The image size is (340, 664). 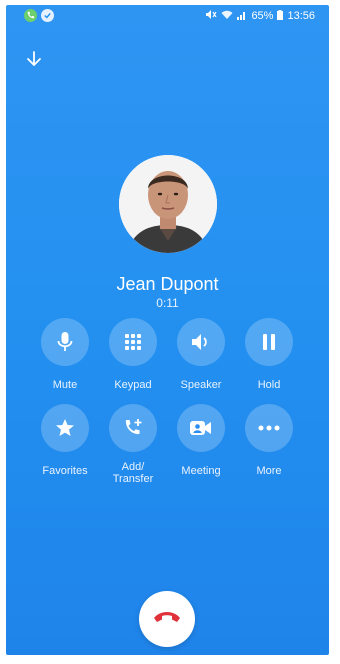 I want to click on caller-avatar, so click(x=168, y=204).